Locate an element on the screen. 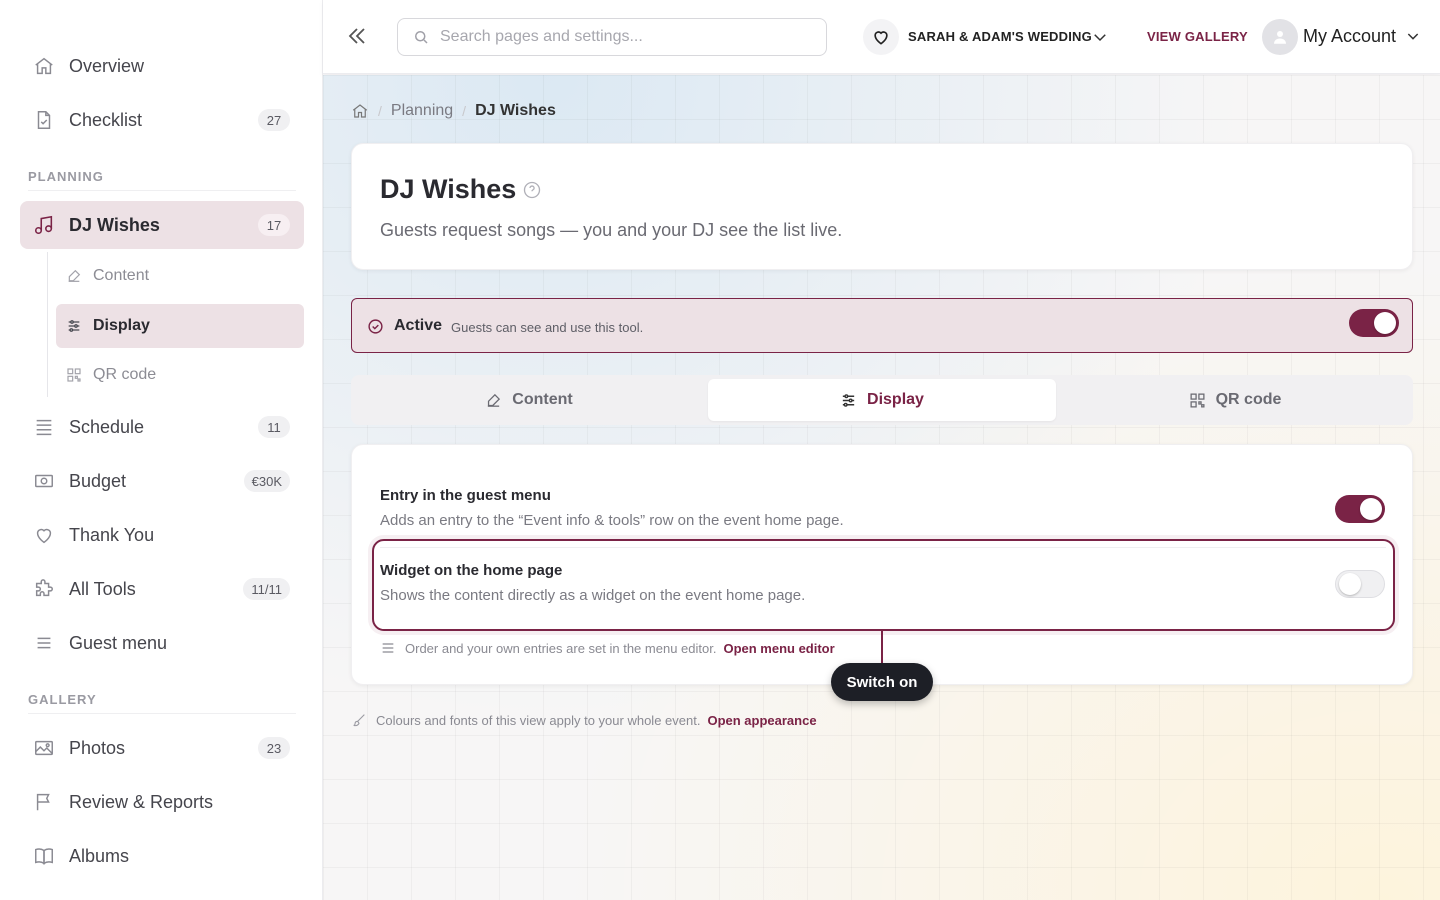 The image size is (1440, 900). account-menu: My Account is located at coordinates (1349, 36).